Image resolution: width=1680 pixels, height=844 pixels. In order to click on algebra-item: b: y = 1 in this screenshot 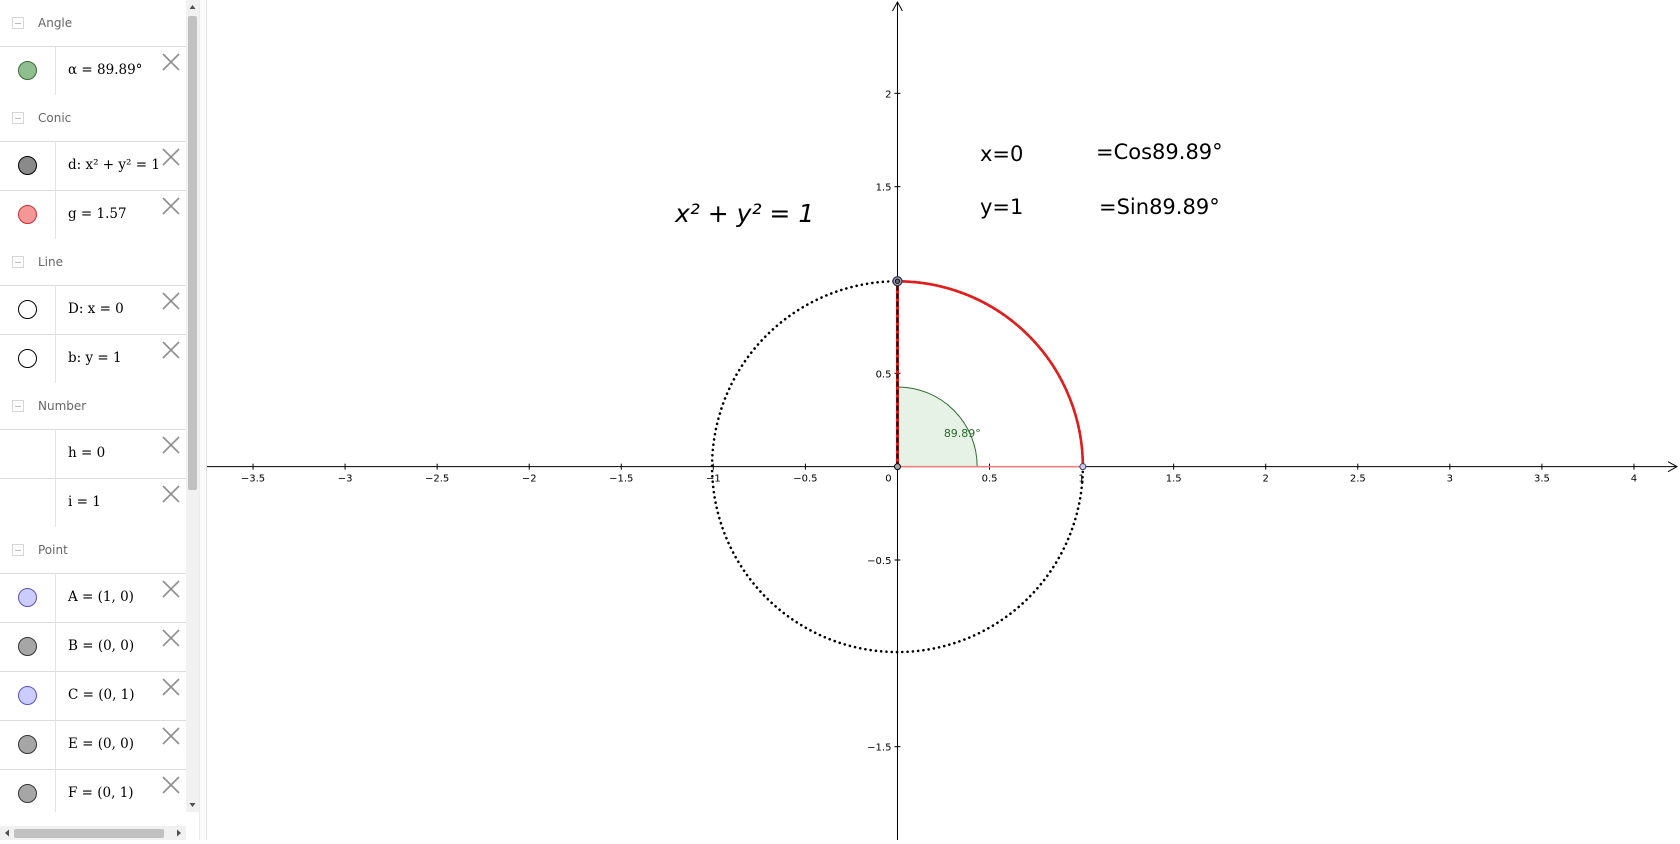, I will do `click(93, 358)`.